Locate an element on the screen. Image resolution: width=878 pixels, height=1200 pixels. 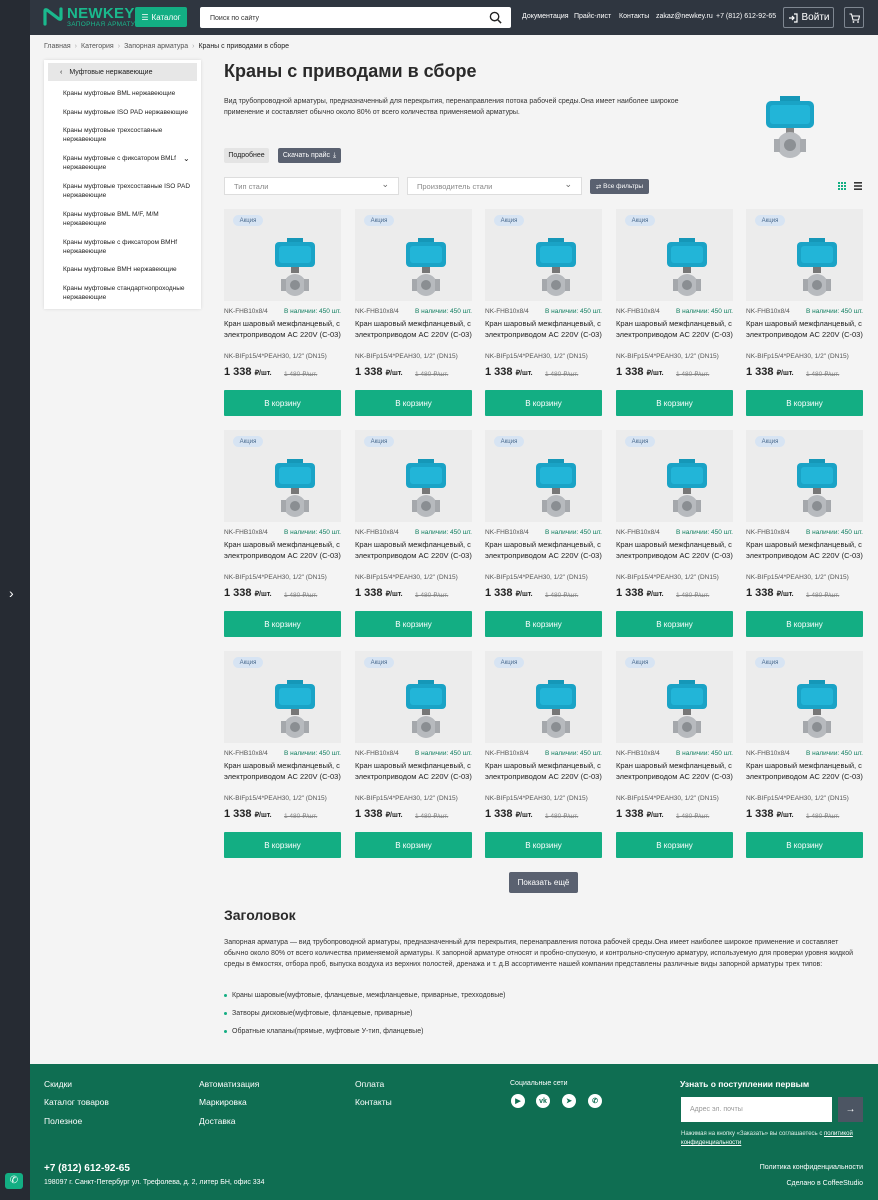
search-icon is located at coordinates (495, 17).